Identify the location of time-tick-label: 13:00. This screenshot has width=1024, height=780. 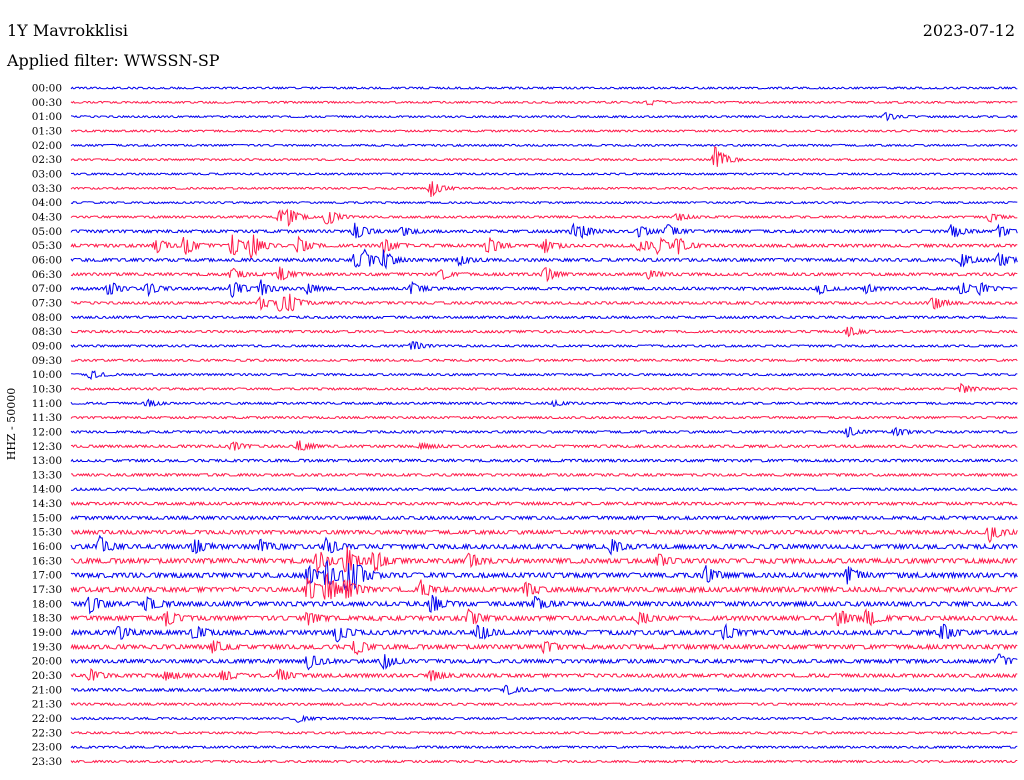
(47, 461).